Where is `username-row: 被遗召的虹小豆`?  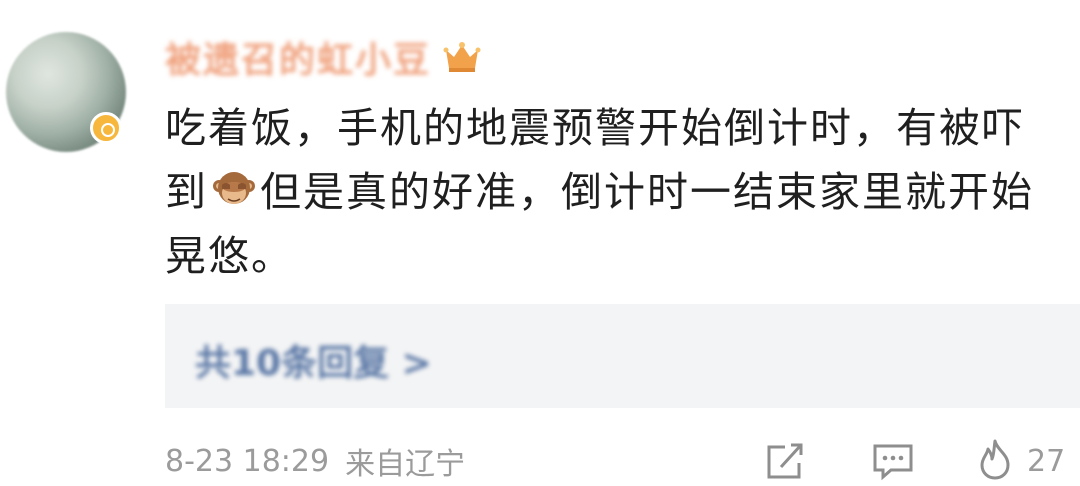 username-row: 被遗召的虹小豆 is located at coordinates (323, 57).